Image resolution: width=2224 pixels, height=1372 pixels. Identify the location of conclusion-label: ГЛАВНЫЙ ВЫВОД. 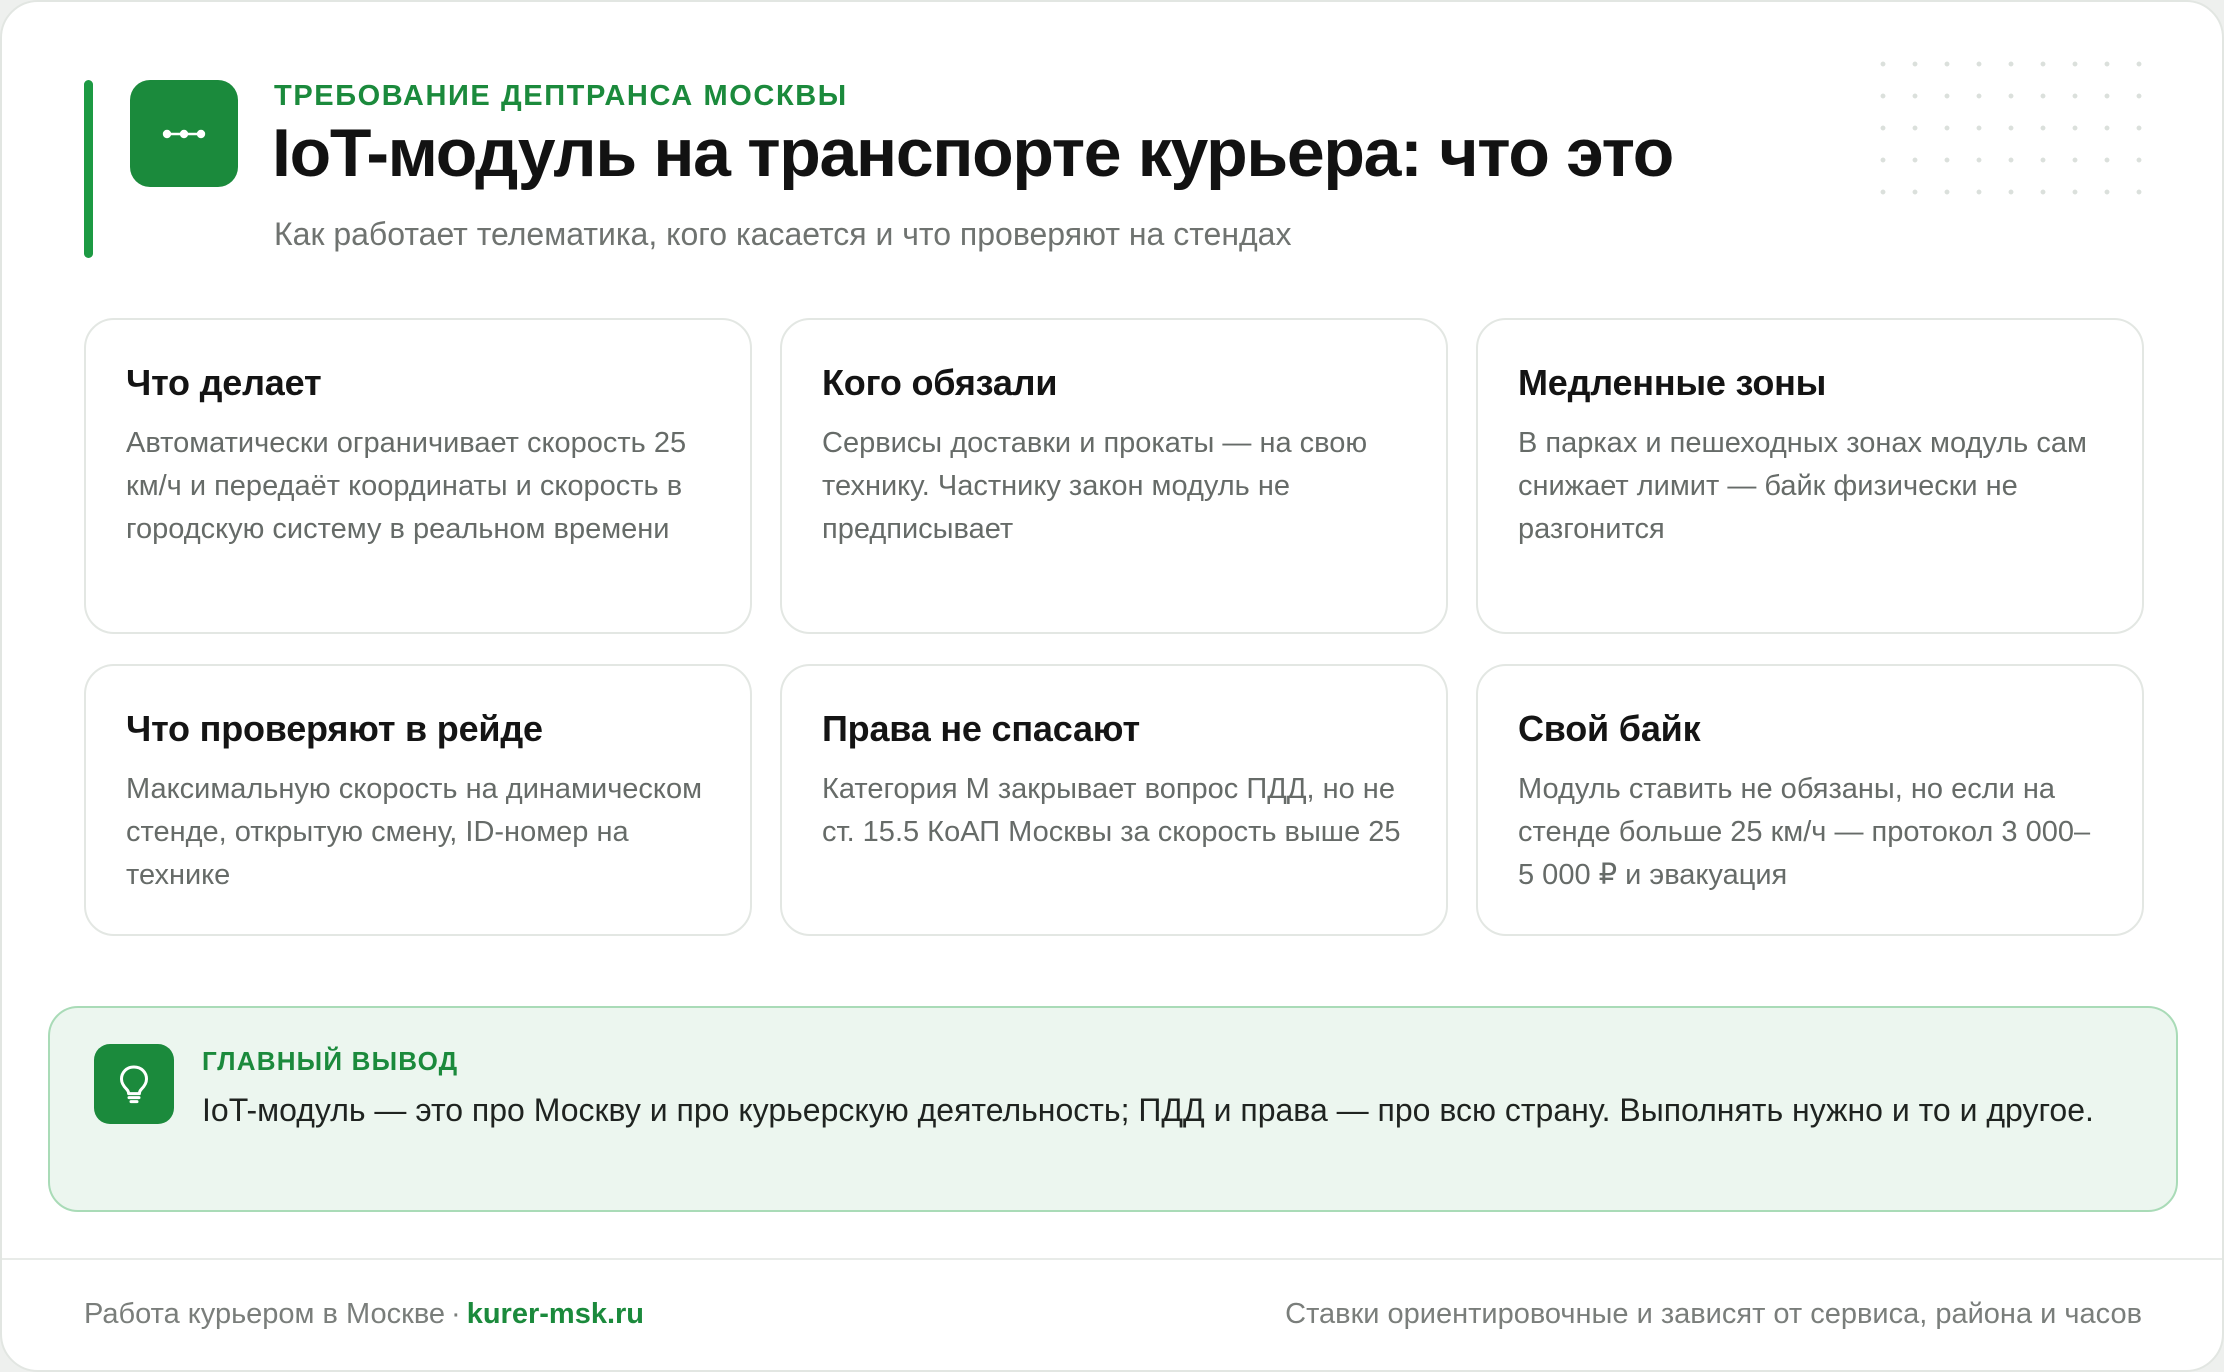
(330, 1061).